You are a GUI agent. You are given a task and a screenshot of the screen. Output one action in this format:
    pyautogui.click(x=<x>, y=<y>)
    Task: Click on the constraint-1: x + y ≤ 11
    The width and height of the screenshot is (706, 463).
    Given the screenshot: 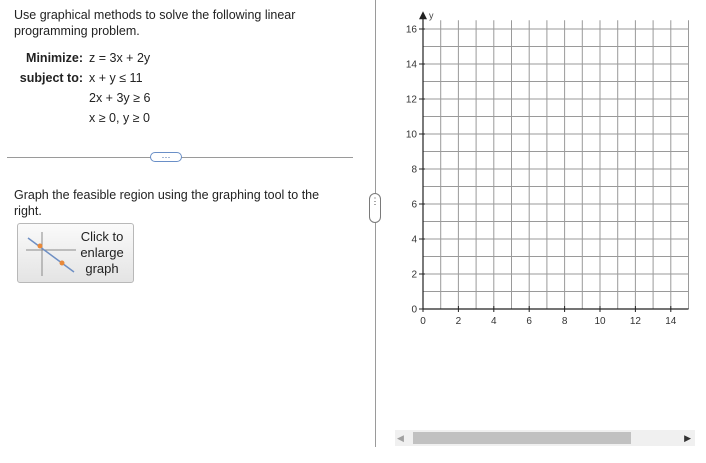 What is the action you would take?
    pyautogui.click(x=116, y=78)
    